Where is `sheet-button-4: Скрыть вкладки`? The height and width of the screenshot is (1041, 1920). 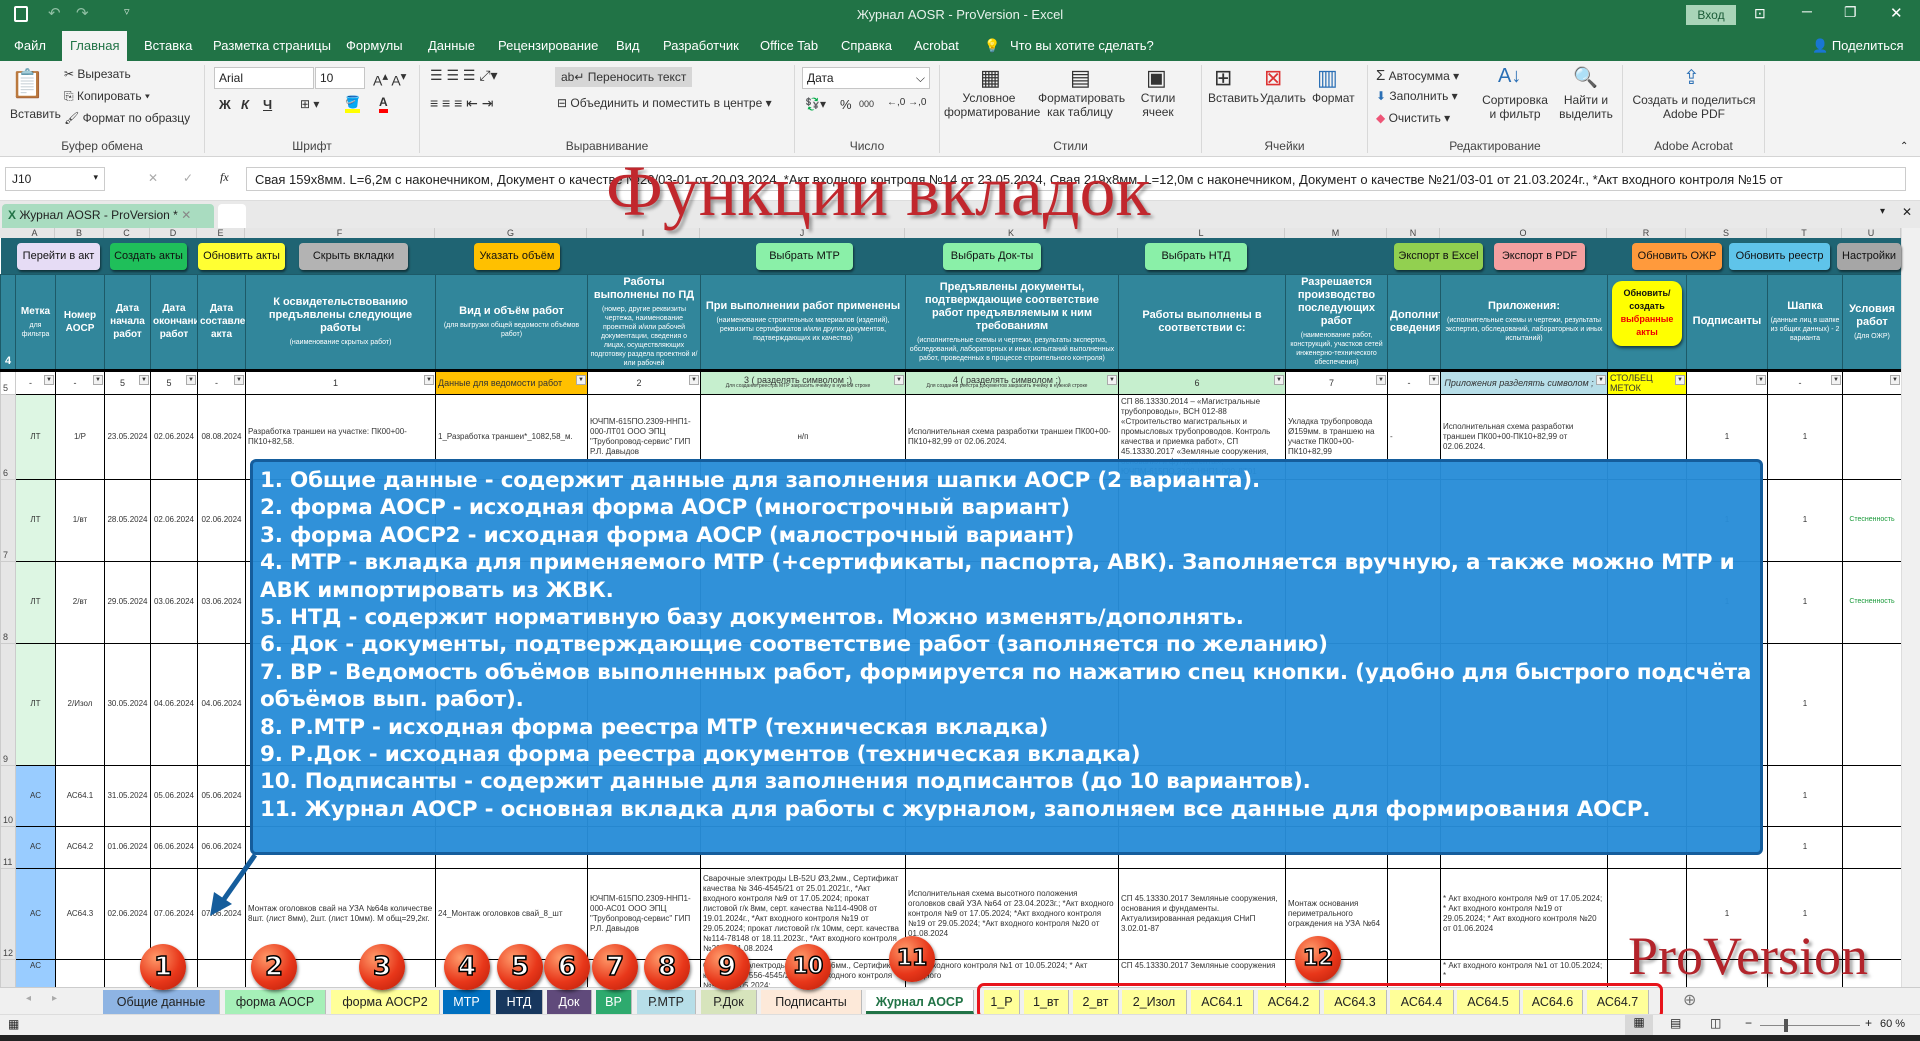 sheet-button-4: Скрыть вкладки is located at coordinates (353, 256).